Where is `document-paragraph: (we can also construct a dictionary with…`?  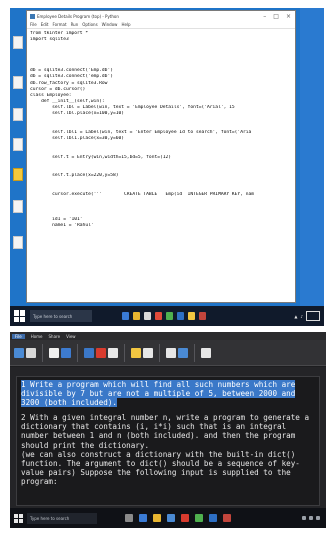
document-paragraph: (we can also construct a dictionary with… is located at coordinates (168, 468).